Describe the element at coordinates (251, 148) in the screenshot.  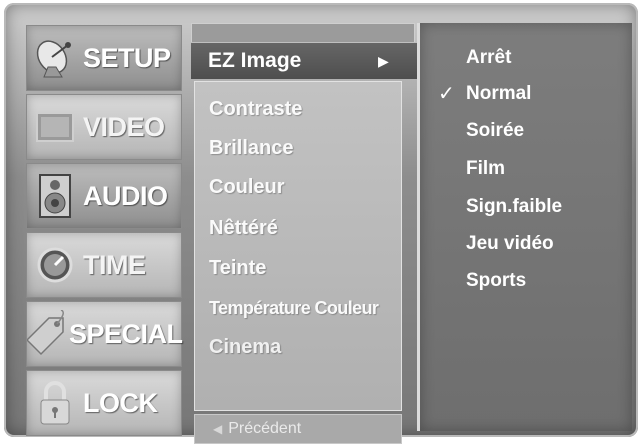
I see `menu-item-brillance: Brillance` at that location.